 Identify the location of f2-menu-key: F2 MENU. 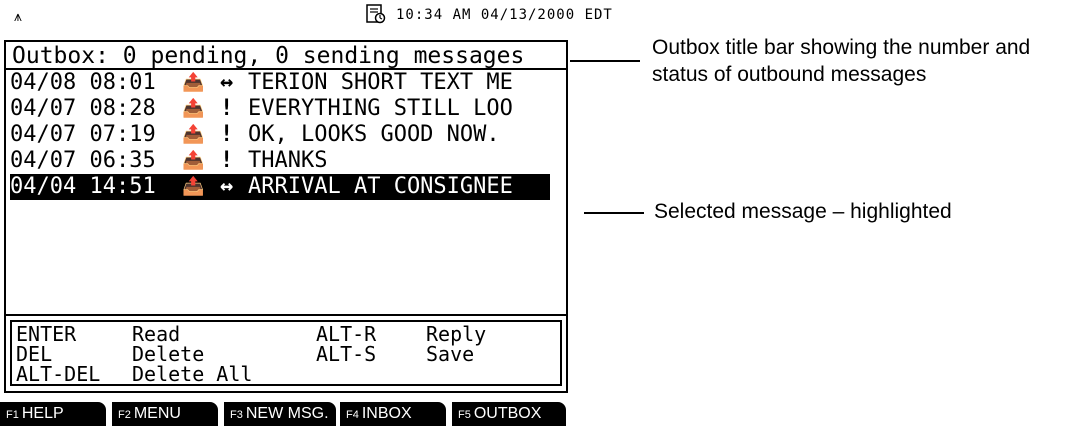
(165, 414).